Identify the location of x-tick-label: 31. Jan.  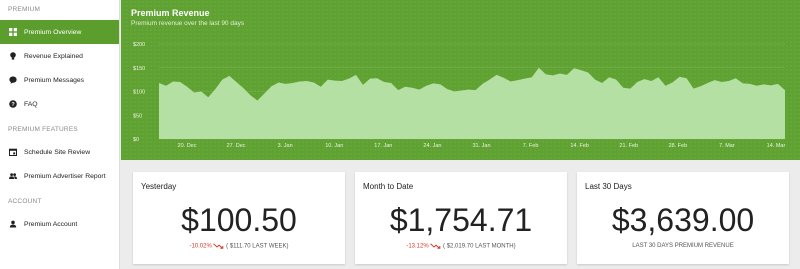
(481, 146).